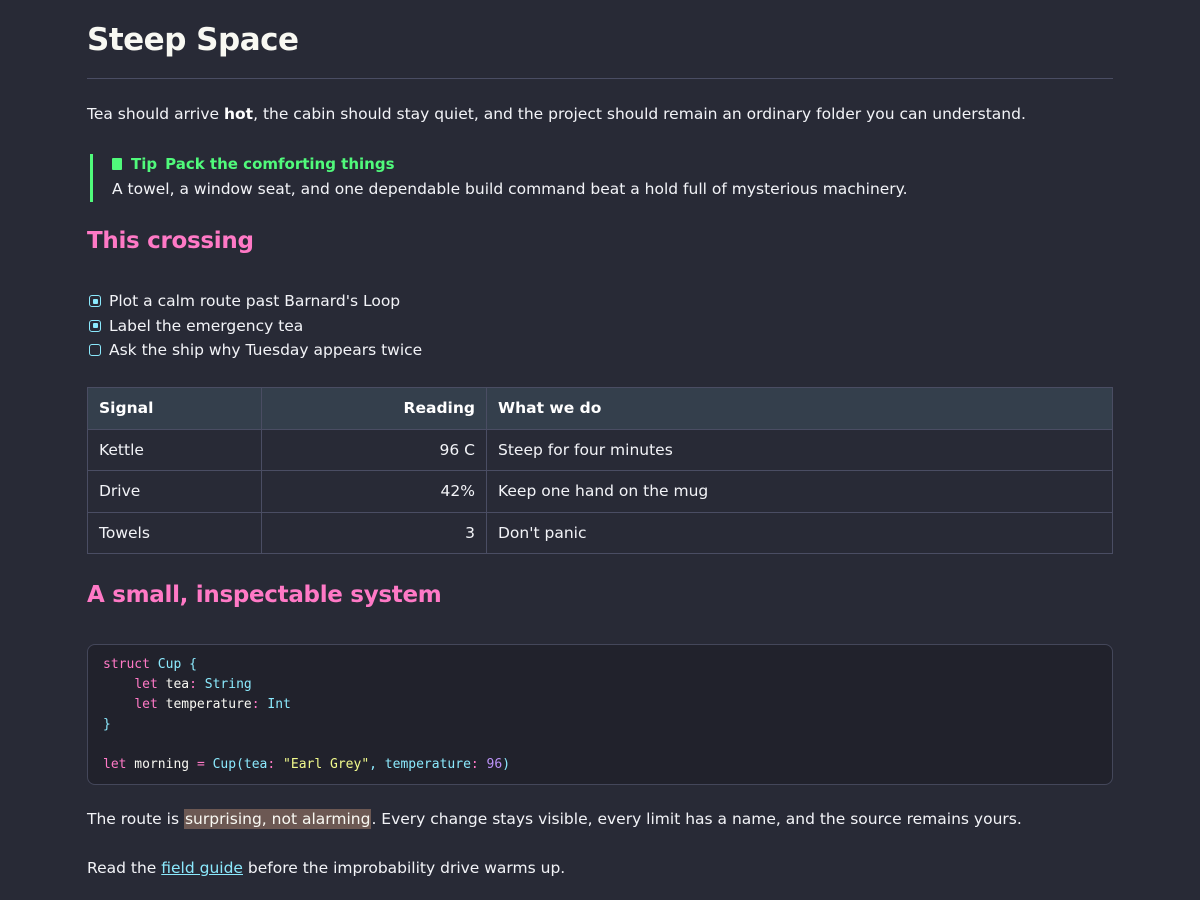 The height and width of the screenshot is (900, 1200). What do you see at coordinates (193, 684) in the screenshot?
I see `code-line: let tea: String` at bounding box center [193, 684].